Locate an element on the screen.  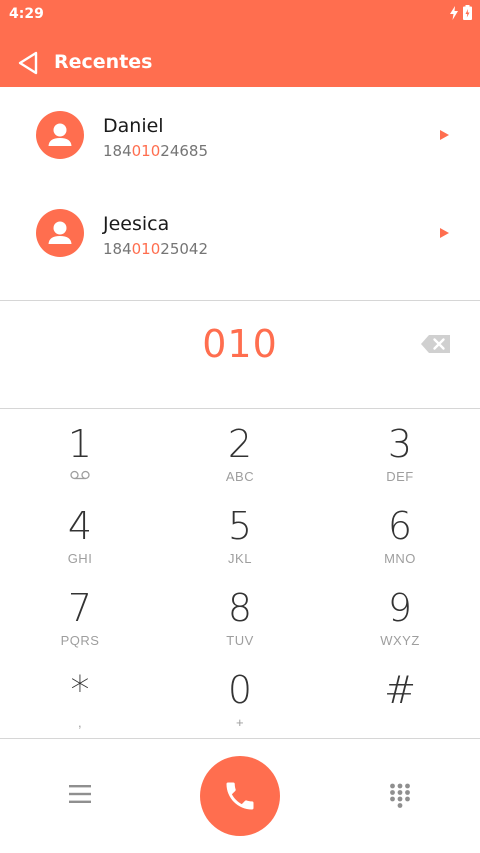
key-digit: 7 is located at coordinates (80, 608).